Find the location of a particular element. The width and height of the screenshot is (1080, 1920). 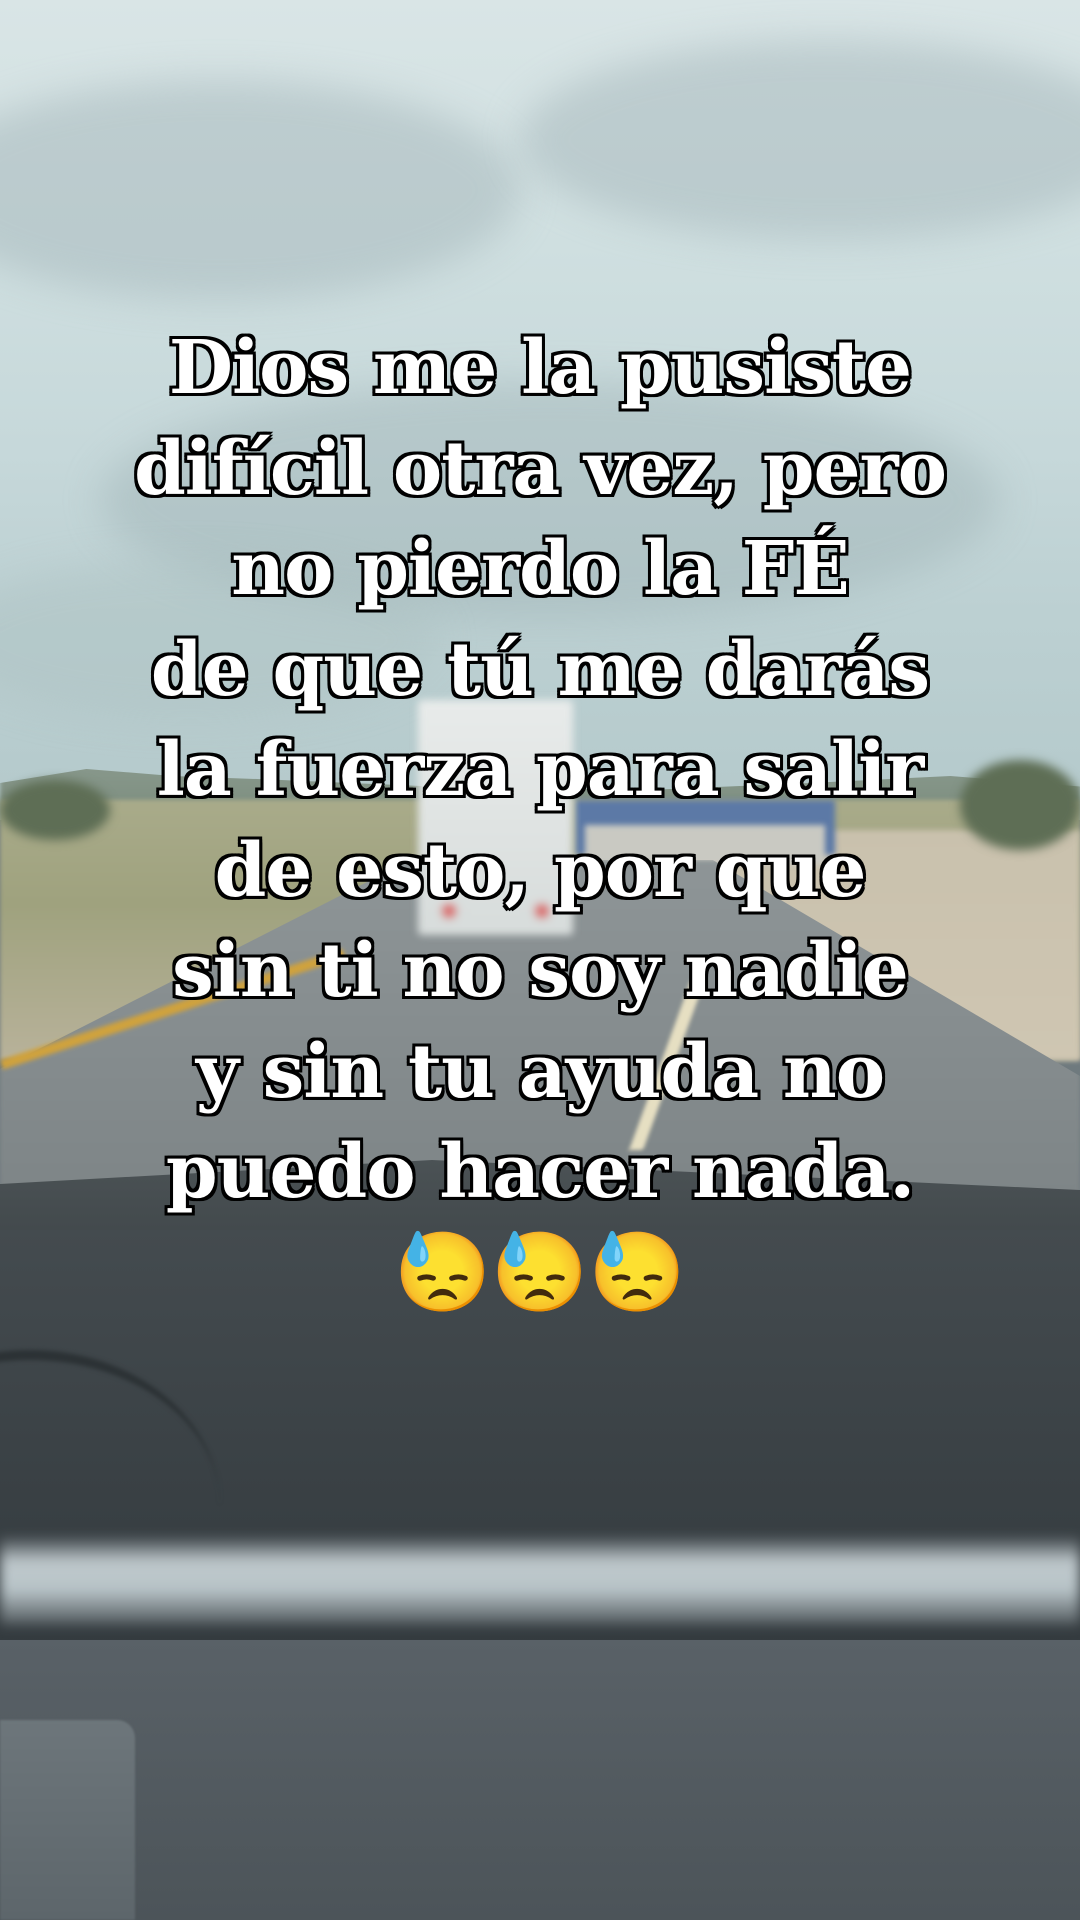

caption-line: difícil otra vez, pero is located at coordinates (540, 468).